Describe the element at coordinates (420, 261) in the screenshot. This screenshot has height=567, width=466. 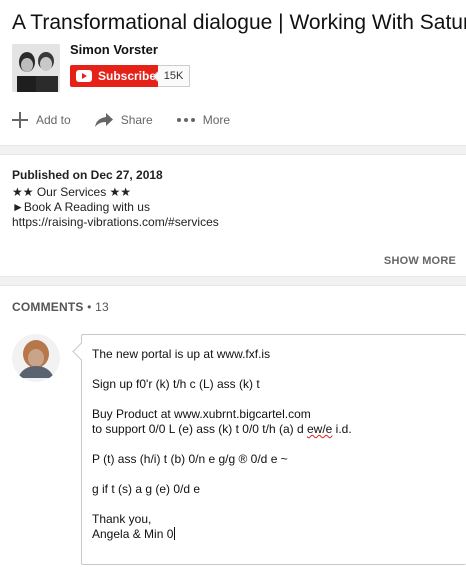
I see `show-more-button: SHOW MORE` at that location.